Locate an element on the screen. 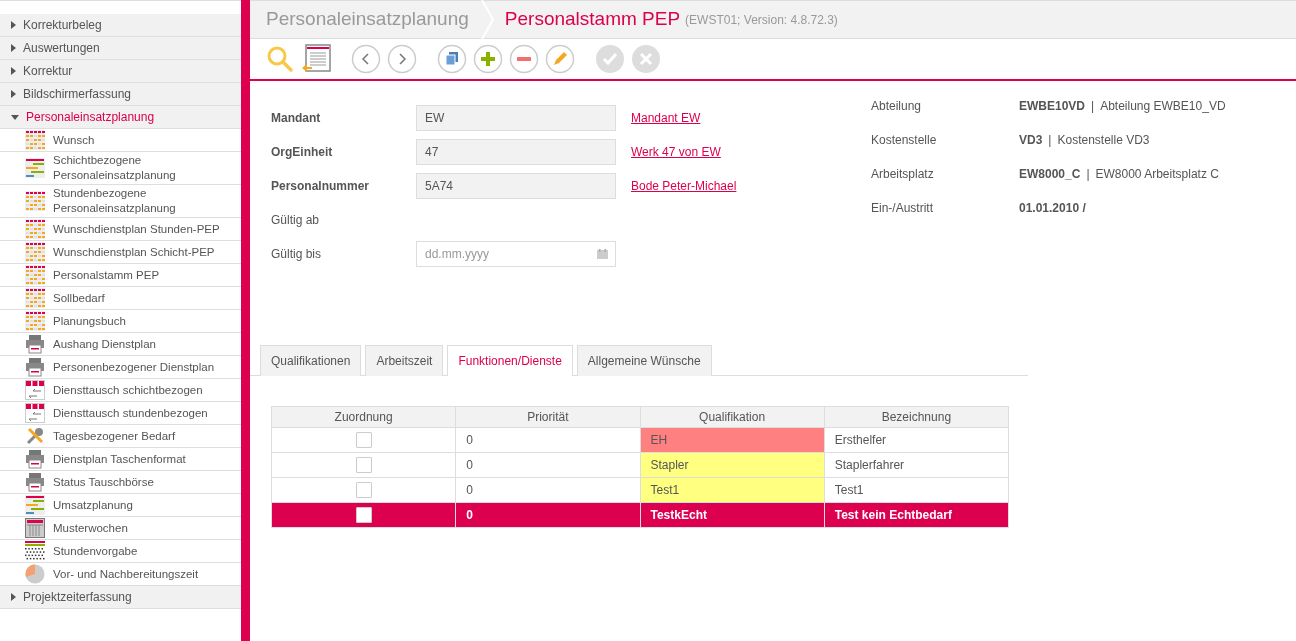 Image resolution: width=1296 pixels, height=641 pixels. chevron-left-icon is located at coordinates (366, 59).